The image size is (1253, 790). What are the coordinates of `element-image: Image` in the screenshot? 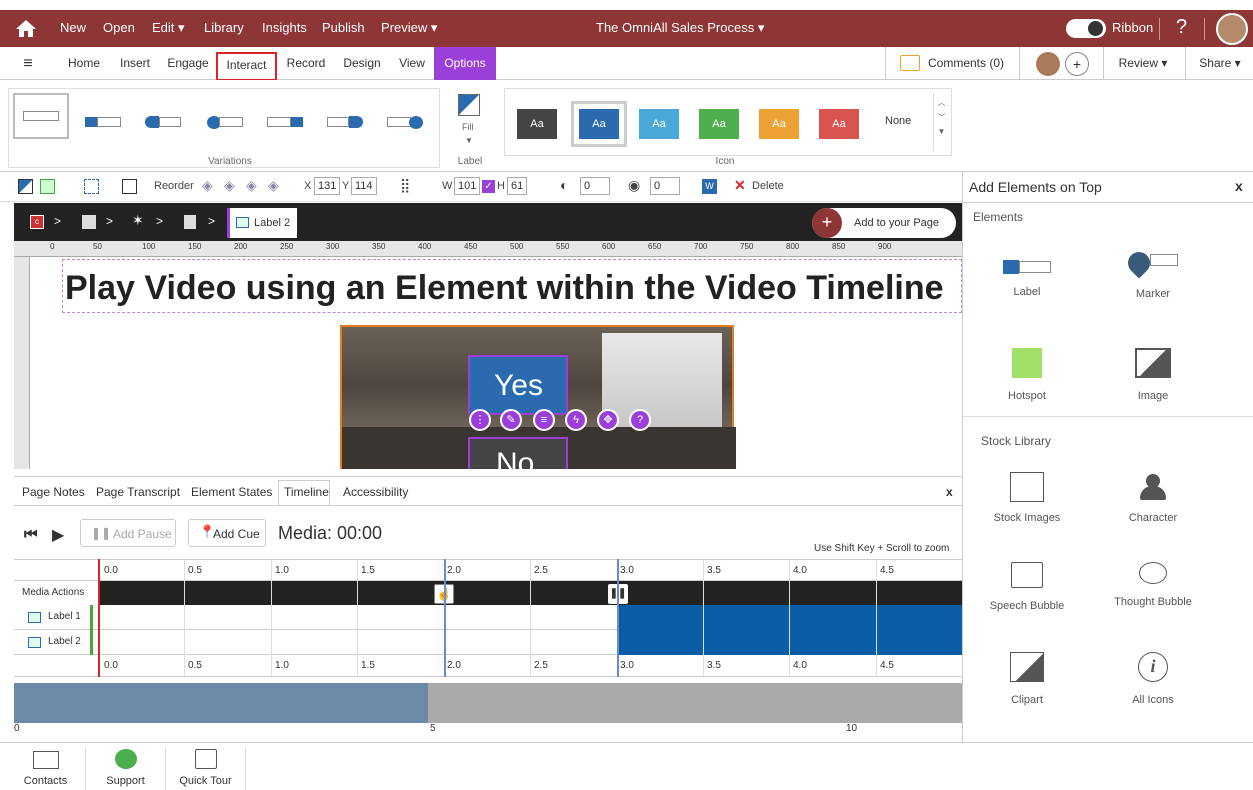 It's located at (1153, 375).